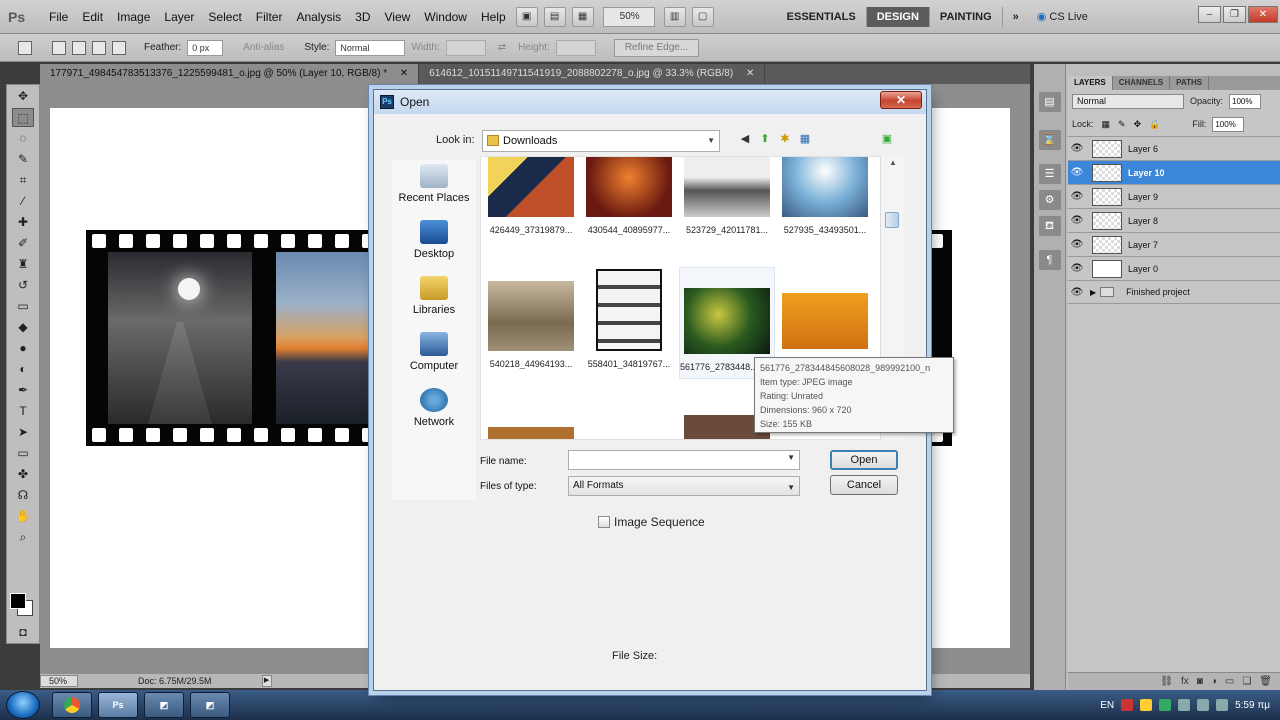 Image resolution: width=1280 pixels, height=720 pixels. Describe the element at coordinates (1174, 268) in the screenshot. I see `layer-row: 👁 Layer 0` at that location.